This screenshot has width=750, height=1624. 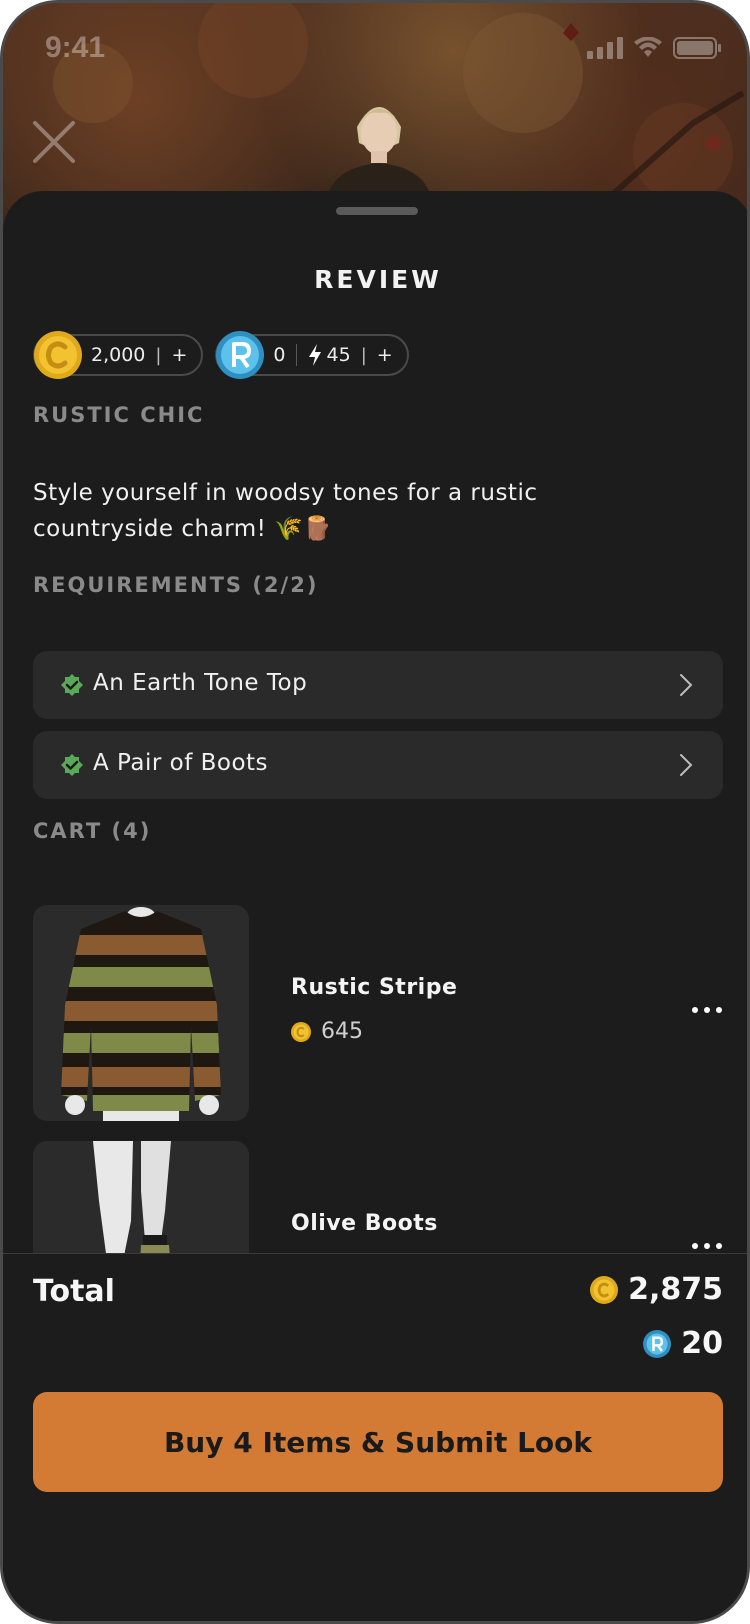 I want to click on coin-balance-value: 2,000, so click(x=118, y=355).